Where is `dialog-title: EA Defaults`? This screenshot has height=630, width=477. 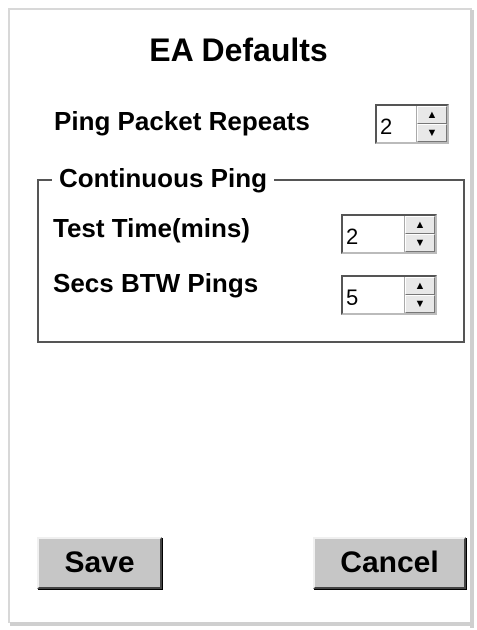 dialog-title: EA Defaults is located at coordinates (238, 50).